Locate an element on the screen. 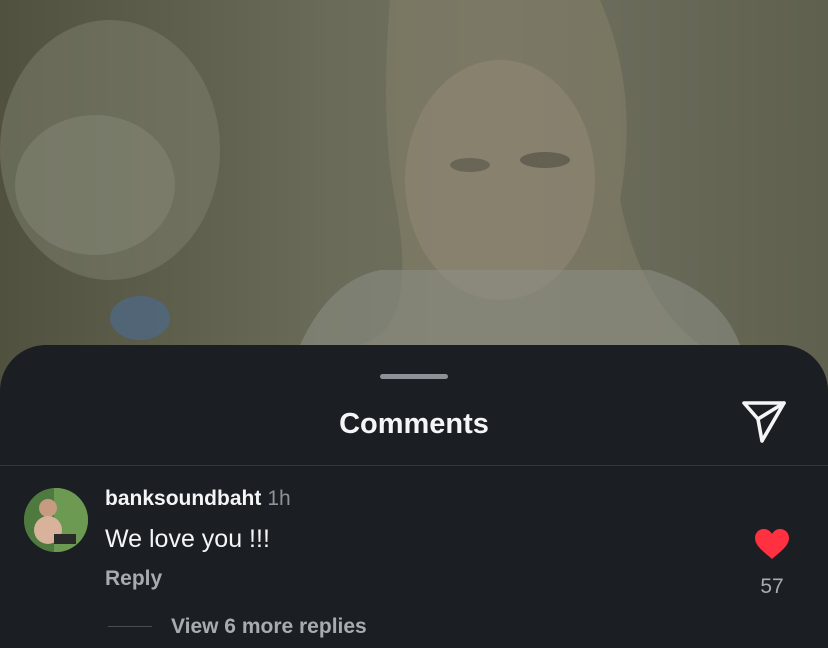 The image size is (828, 648). comment-time: 1h is located at coordinates (279, 498).